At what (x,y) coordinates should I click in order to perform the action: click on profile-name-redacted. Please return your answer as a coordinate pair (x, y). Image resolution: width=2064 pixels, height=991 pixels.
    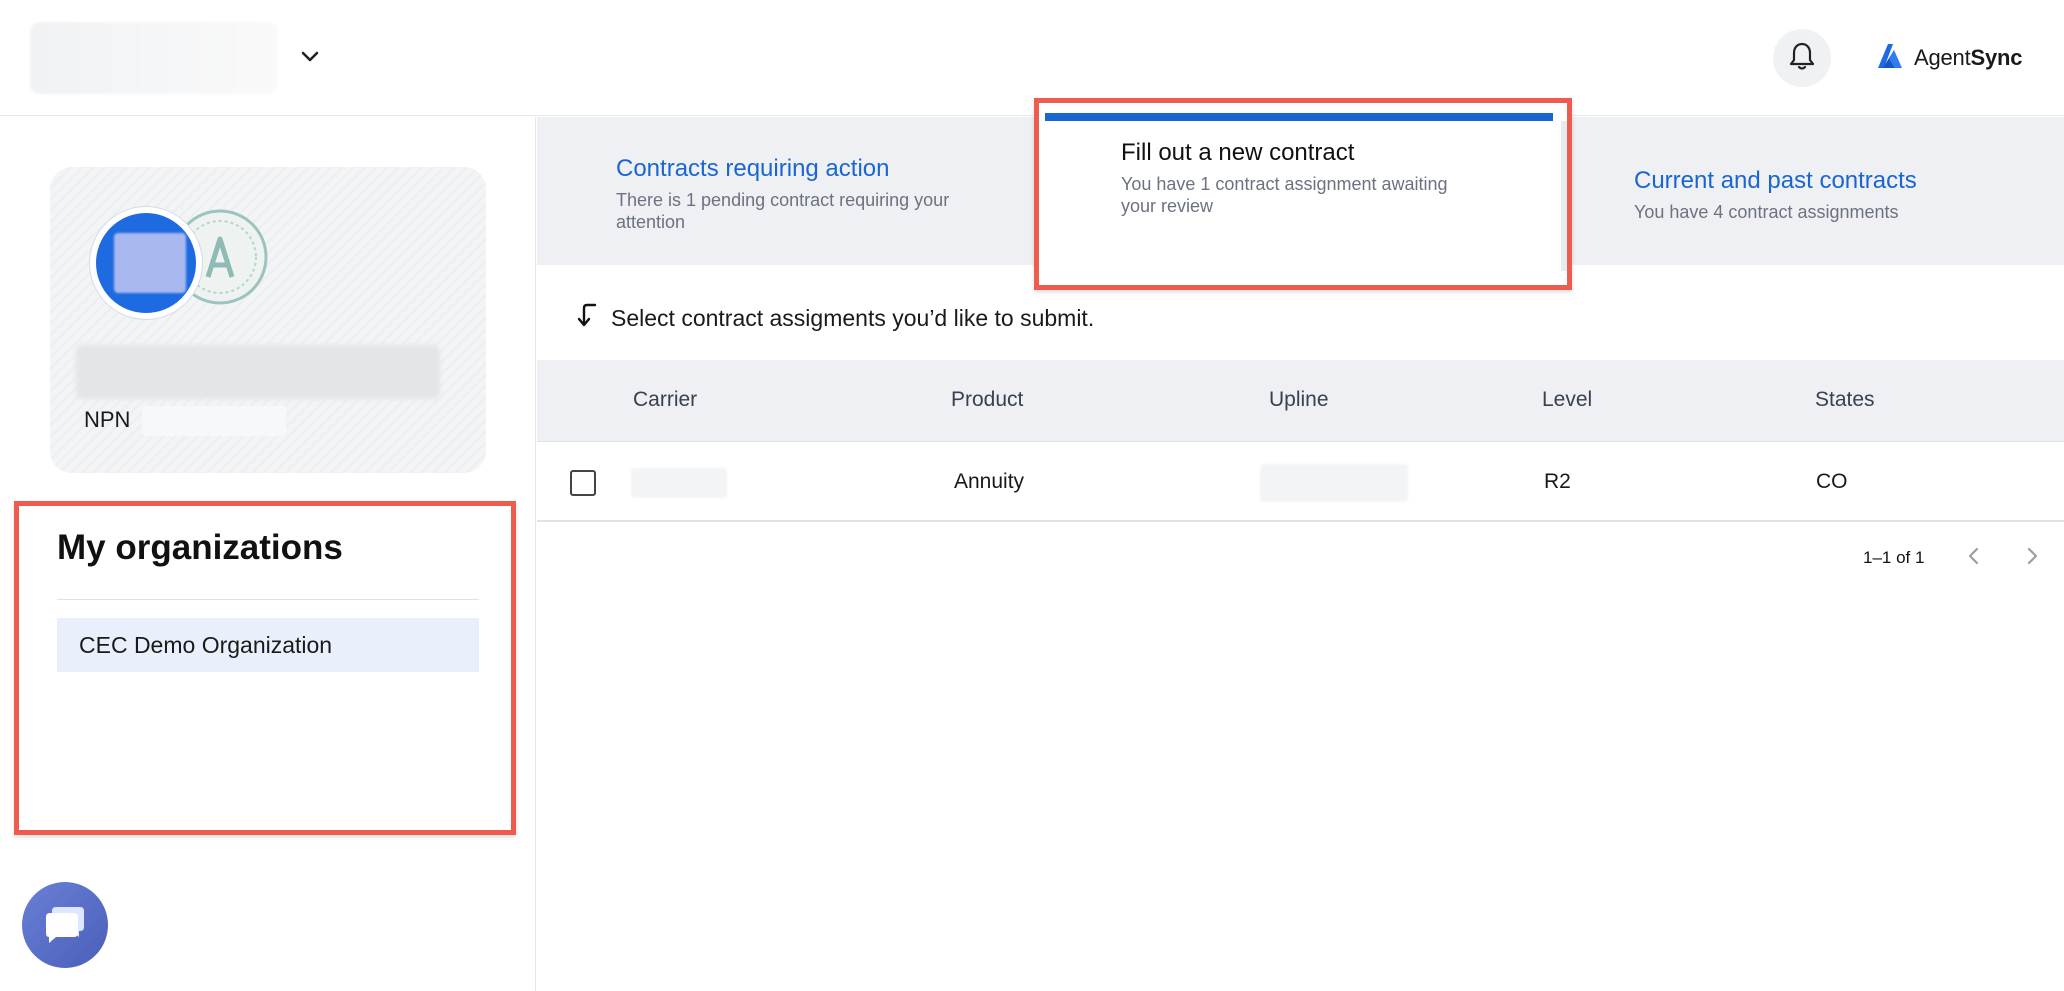
    Looking at the image, I should click on (258, 372).